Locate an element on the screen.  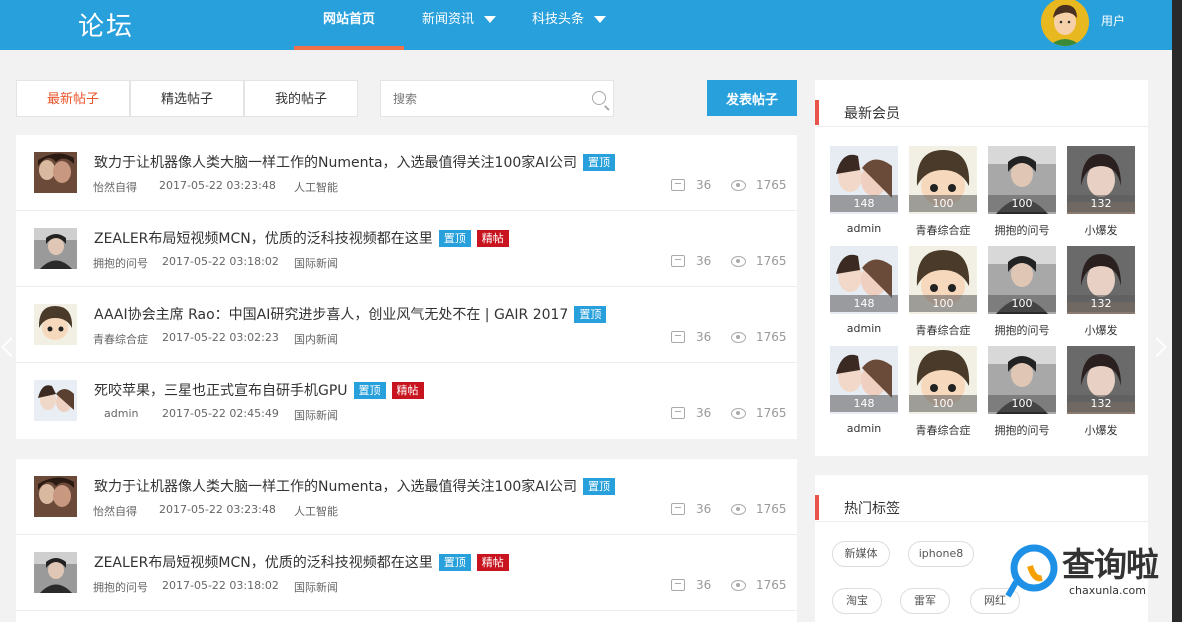
post-author: admin is located at coordinates (121, 413).